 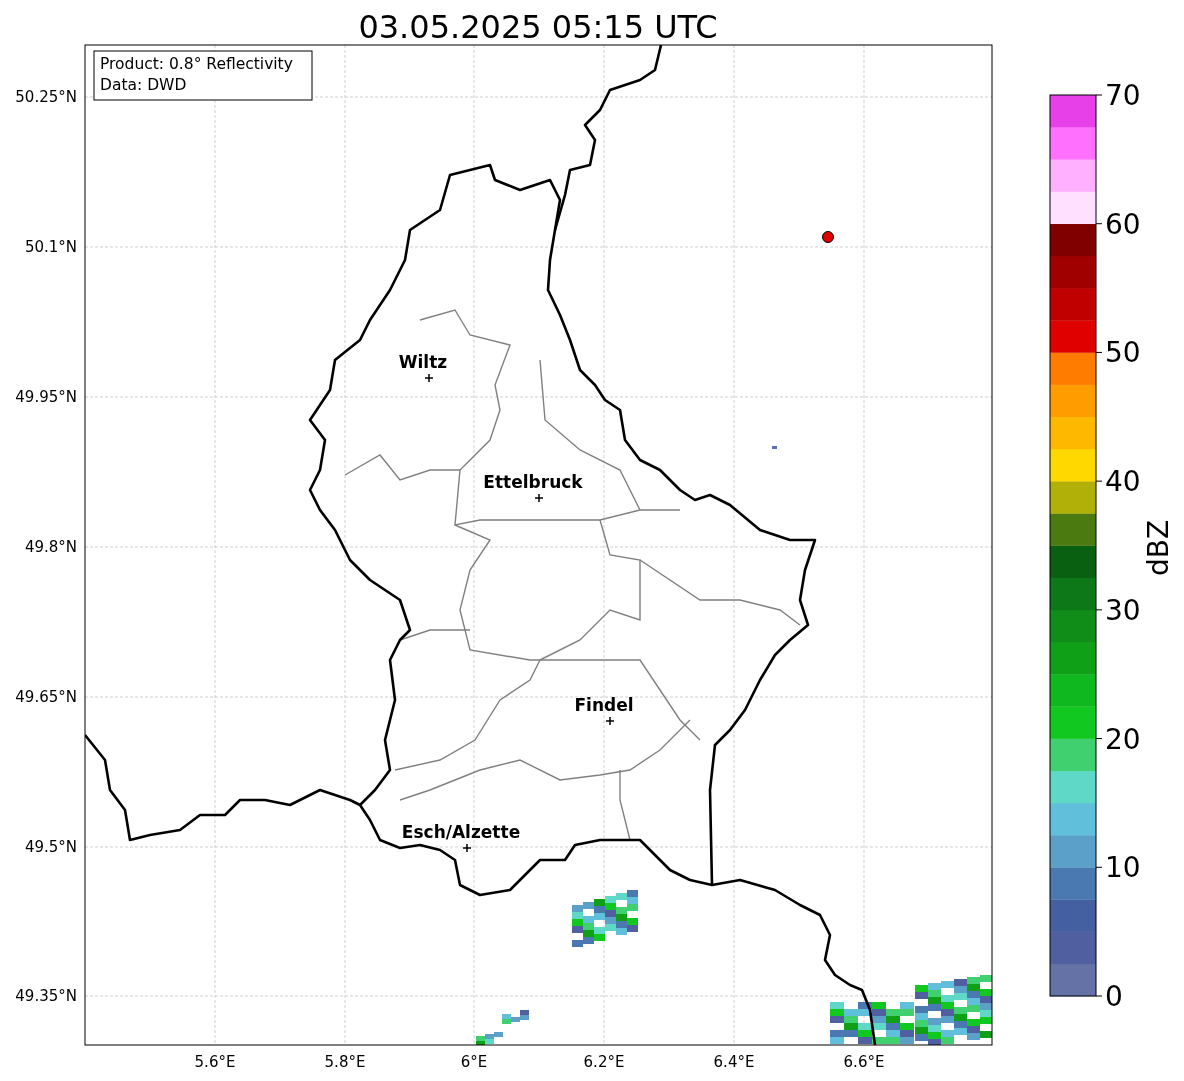 What do you see at coordinates (345, 1062) in the screenshot?
I see `tick-label: 5.8°E` at bounding box center [345, 1062].